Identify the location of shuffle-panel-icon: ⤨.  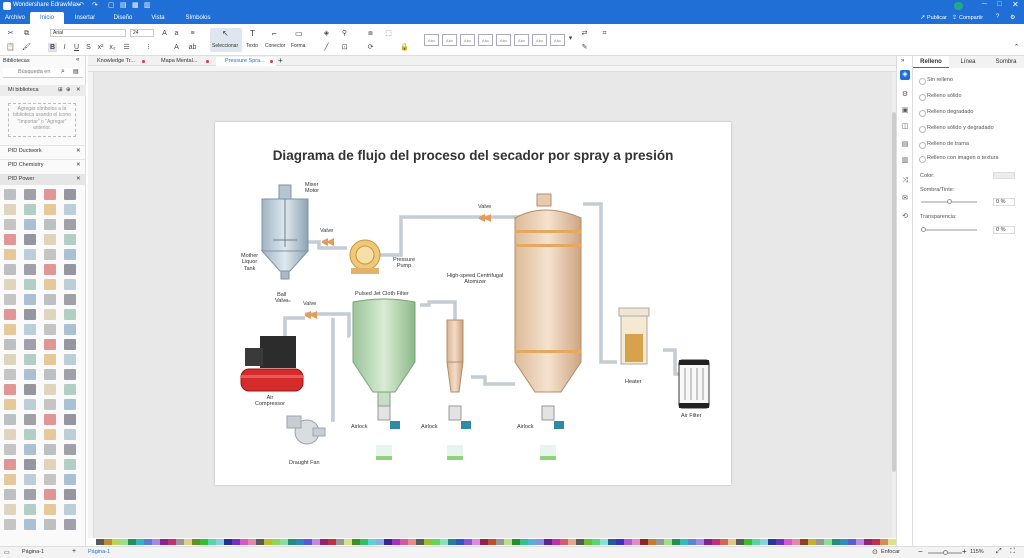
(905, 181).